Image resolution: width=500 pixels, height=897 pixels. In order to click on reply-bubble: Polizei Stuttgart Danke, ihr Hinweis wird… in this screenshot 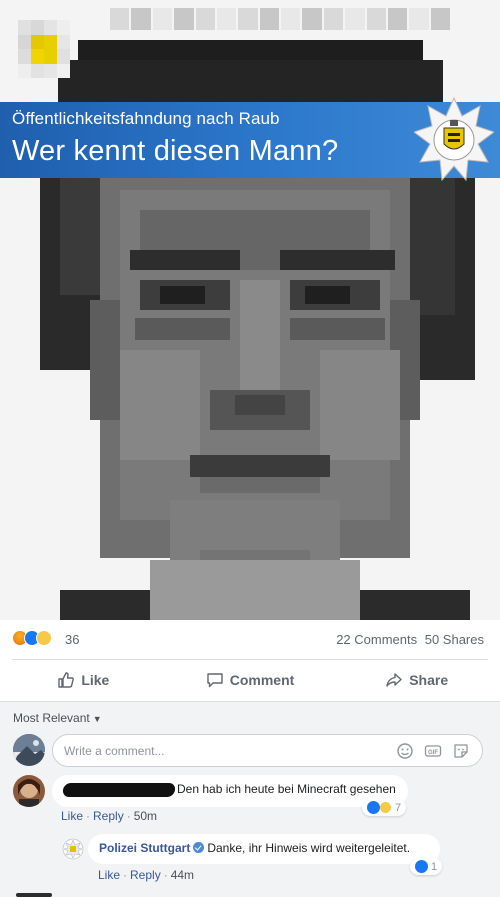, I will do `click(264, 849)`.